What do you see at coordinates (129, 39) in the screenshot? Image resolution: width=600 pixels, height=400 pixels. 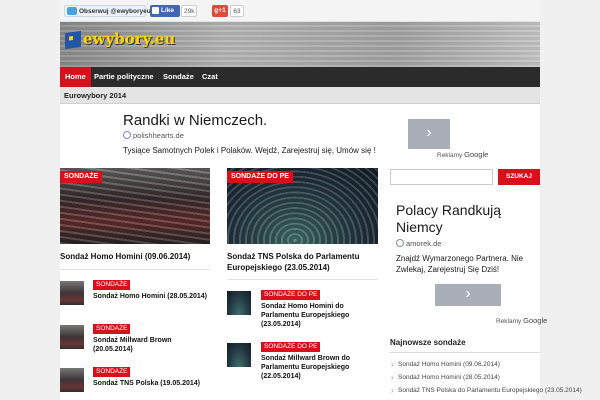 I see `logo-text: ewybory.eu` at bounding box center [129, 39].